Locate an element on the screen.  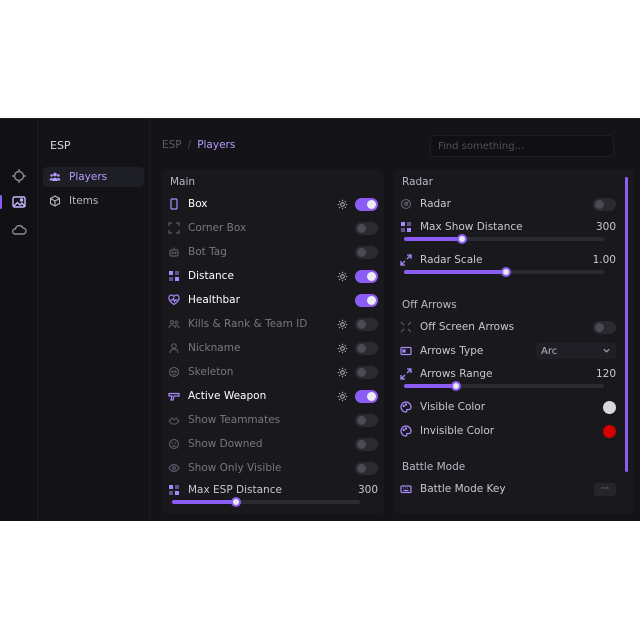
section-title-off-arrows: Off Arrows is located at coordinates (429, 305).